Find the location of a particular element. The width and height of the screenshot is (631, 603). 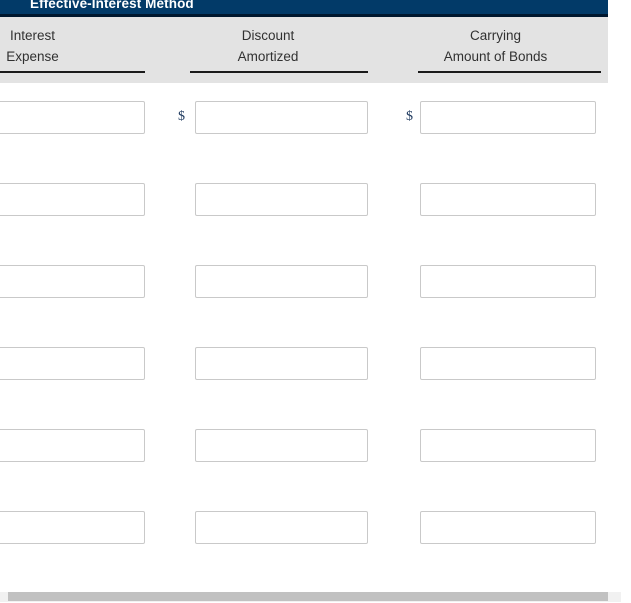

column-header-discount-amortized: Discount Amortized is located at coordinates (268, 46).